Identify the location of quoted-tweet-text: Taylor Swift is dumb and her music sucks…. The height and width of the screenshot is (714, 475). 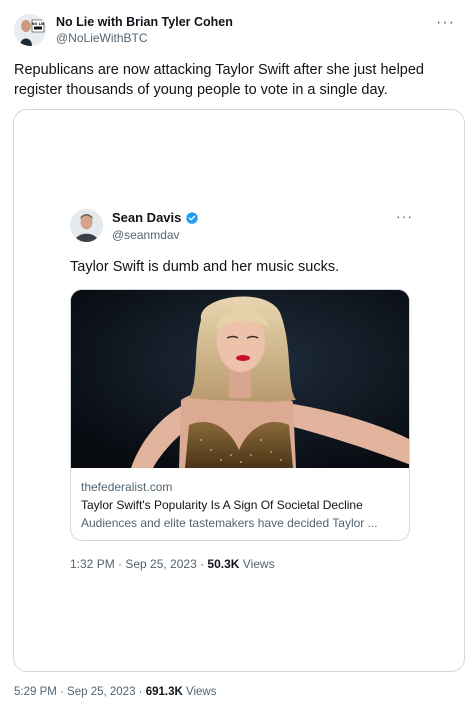
(205, 267).